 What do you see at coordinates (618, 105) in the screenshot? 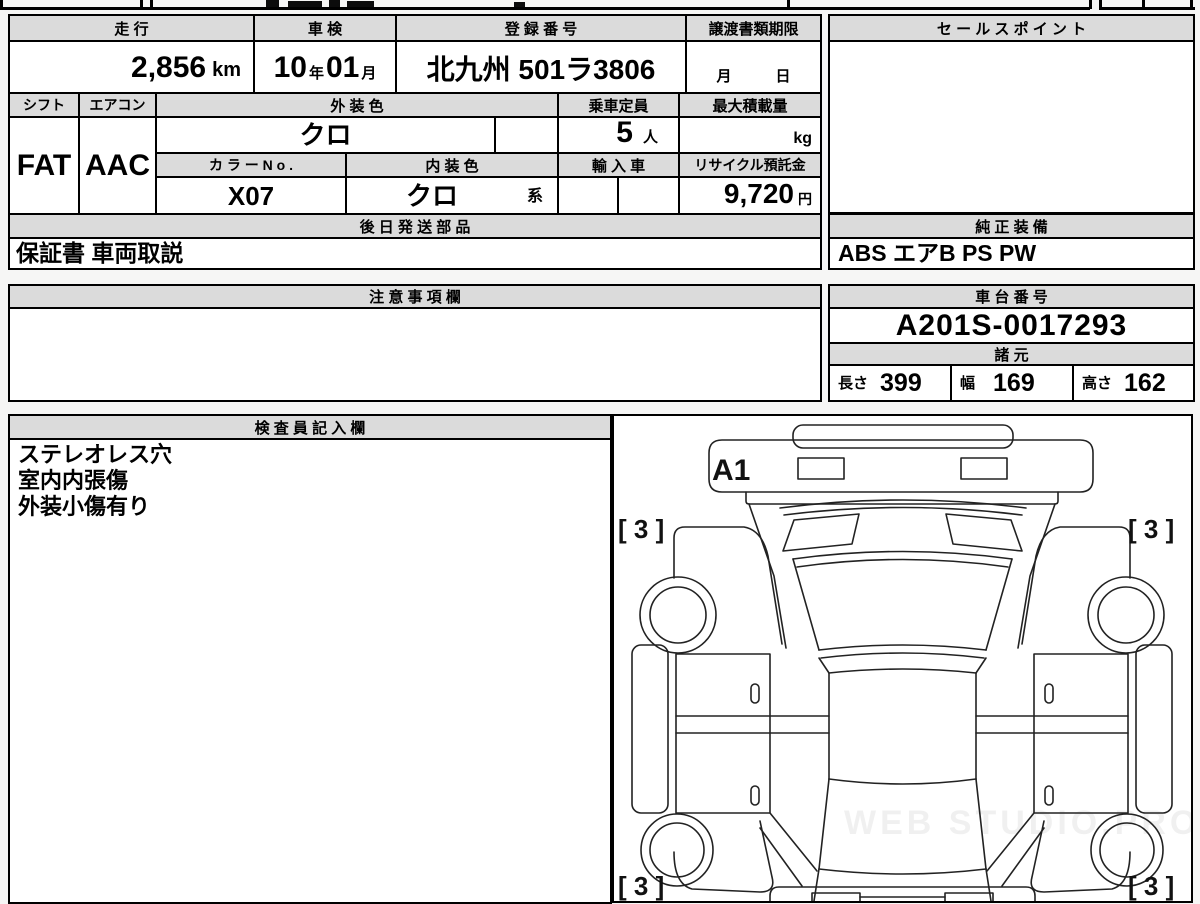
I see `capacity-header: 乗車定員` at bounding box center [618, 105].